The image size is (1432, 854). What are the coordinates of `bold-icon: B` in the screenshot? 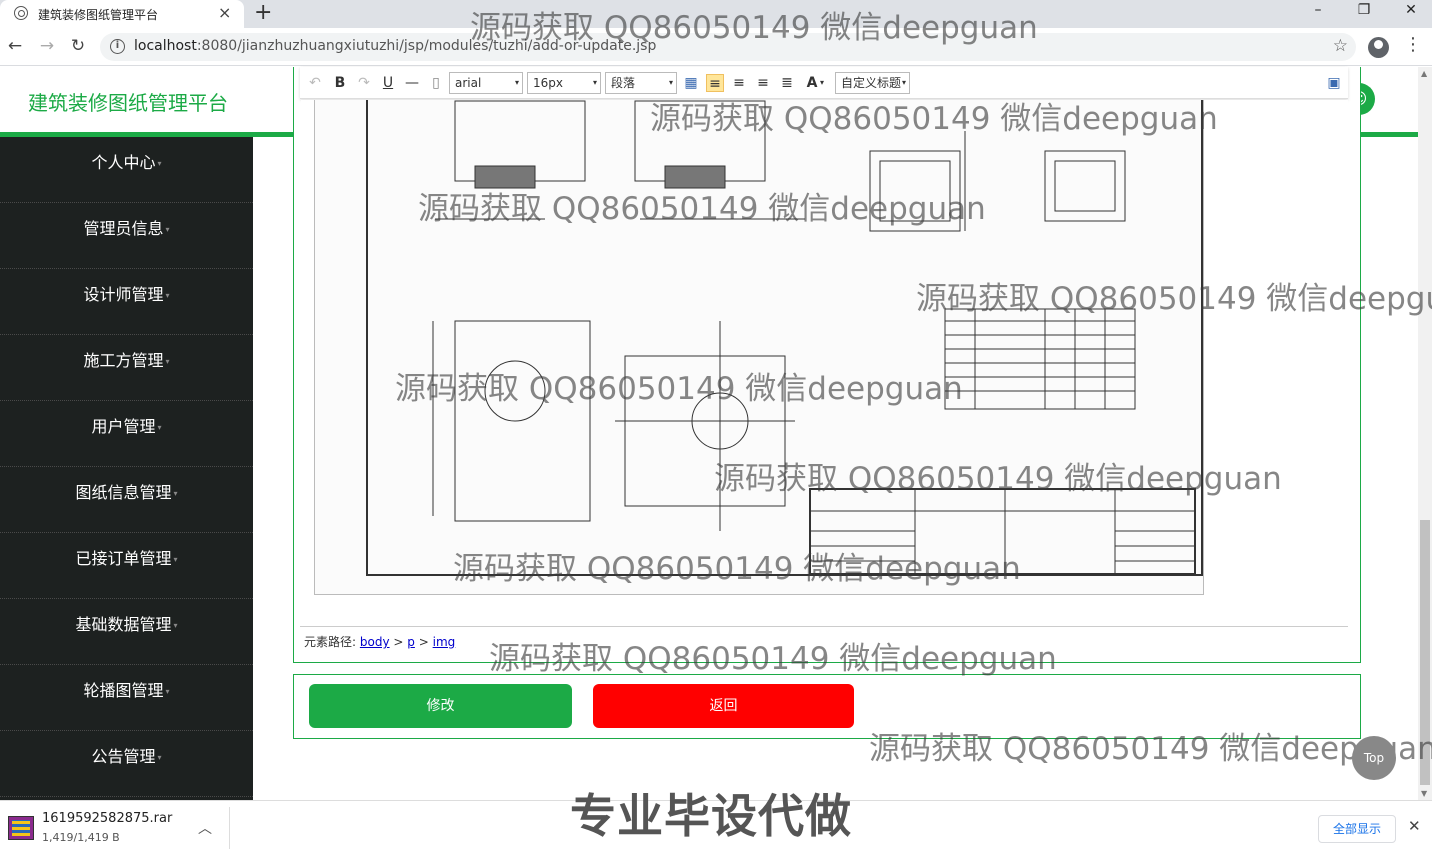 It's located at (340, 83).